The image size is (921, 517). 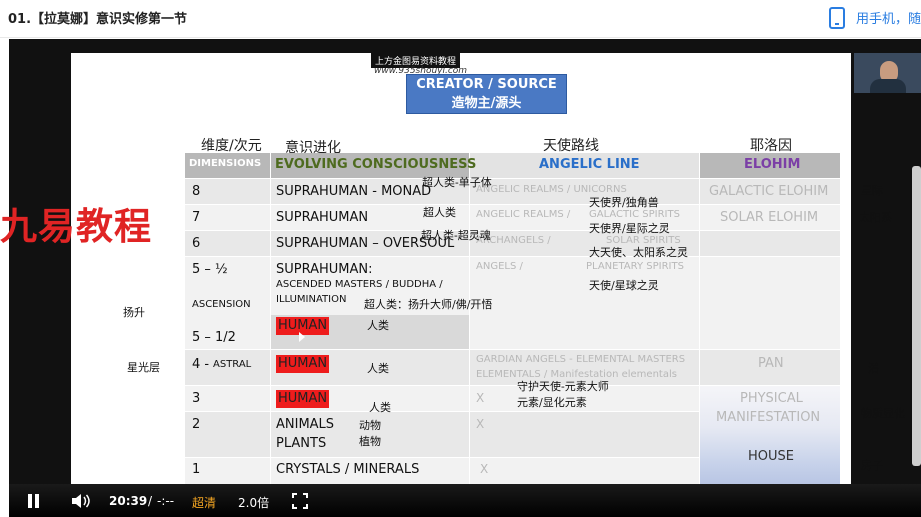 I want to click on current-time: 20:39, so click(x=128, y=501).